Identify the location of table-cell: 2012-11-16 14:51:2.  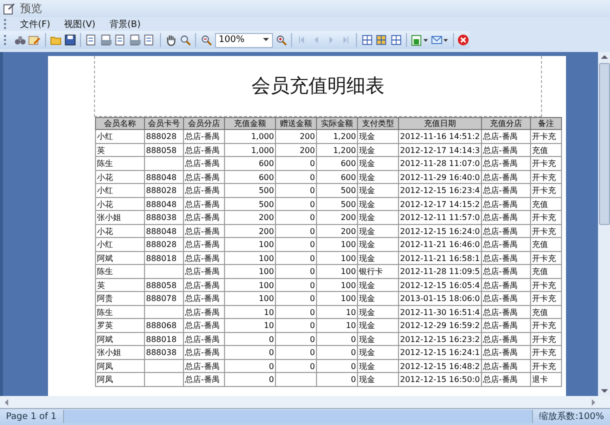
(440, 137).